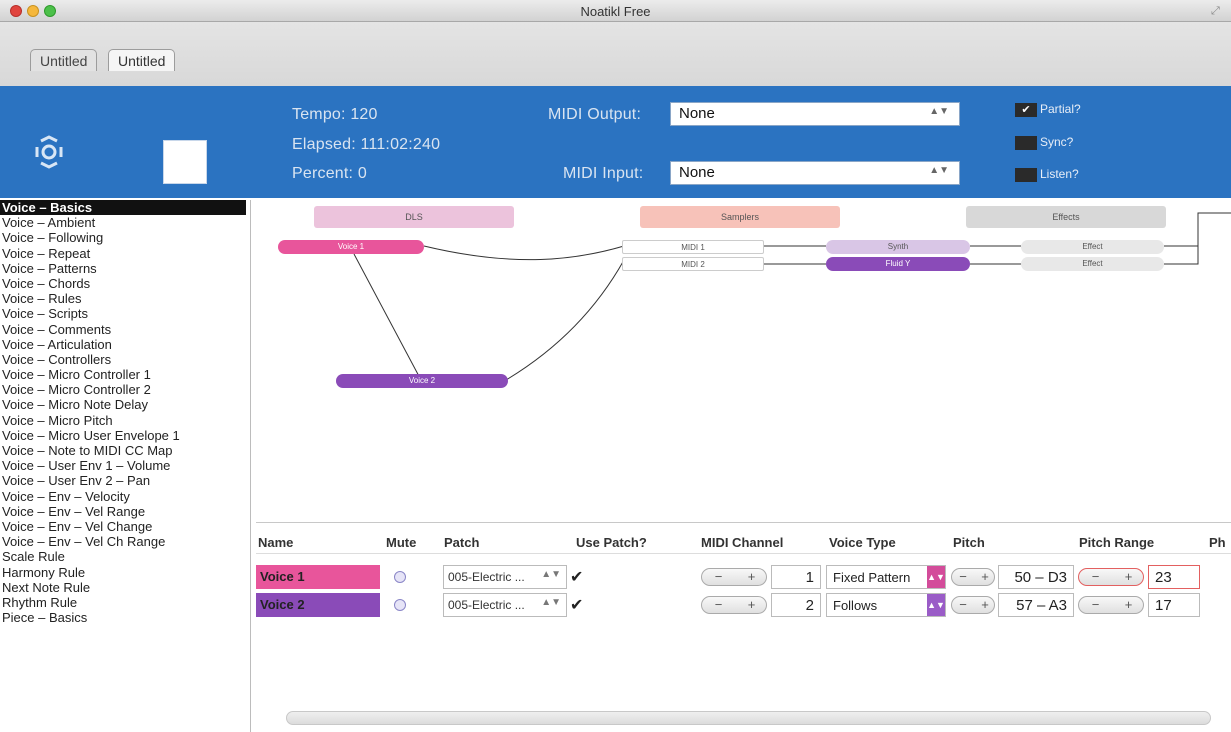 The width and height of the screenshot is (1231, 732). Describe the element at coordinates (461, 542) in the screenshot. I see `col-patch: Patch` at that location.